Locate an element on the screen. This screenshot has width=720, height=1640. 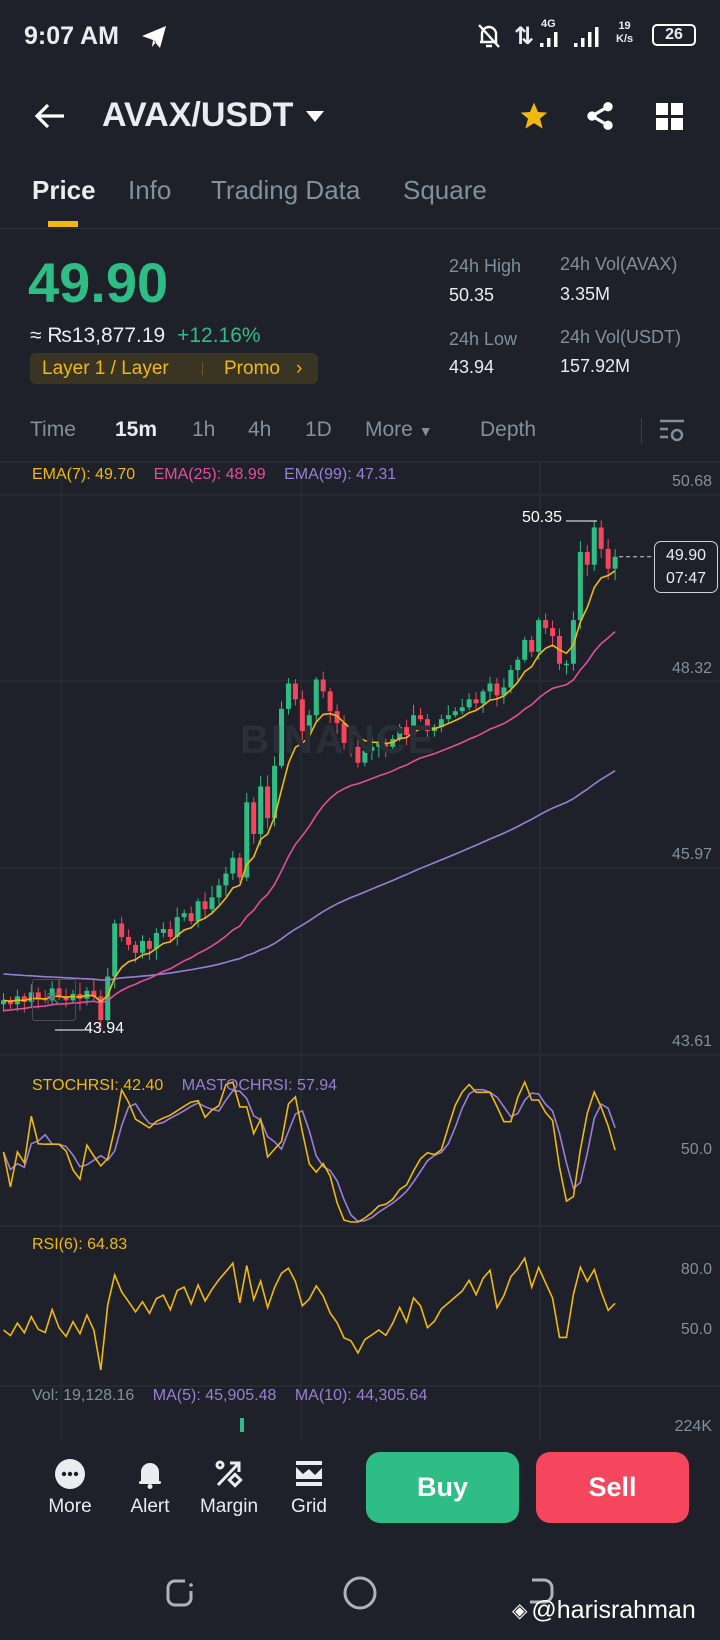
pair-selector: AVAX/USDT is located at coordinates (213, 115).